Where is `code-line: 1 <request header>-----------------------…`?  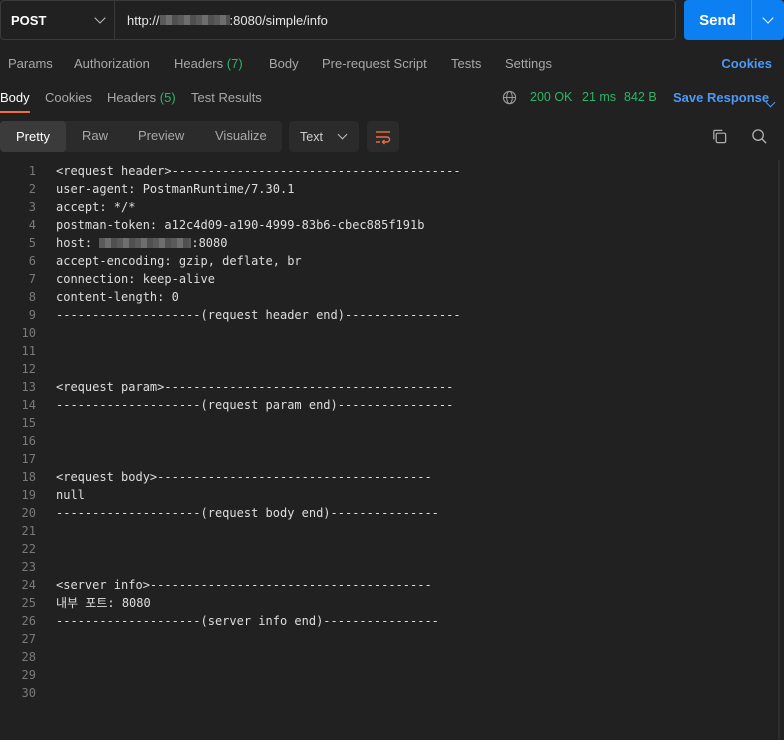
code-line: 1 <request header>-----------------------… is located at coordinates (392, 171).